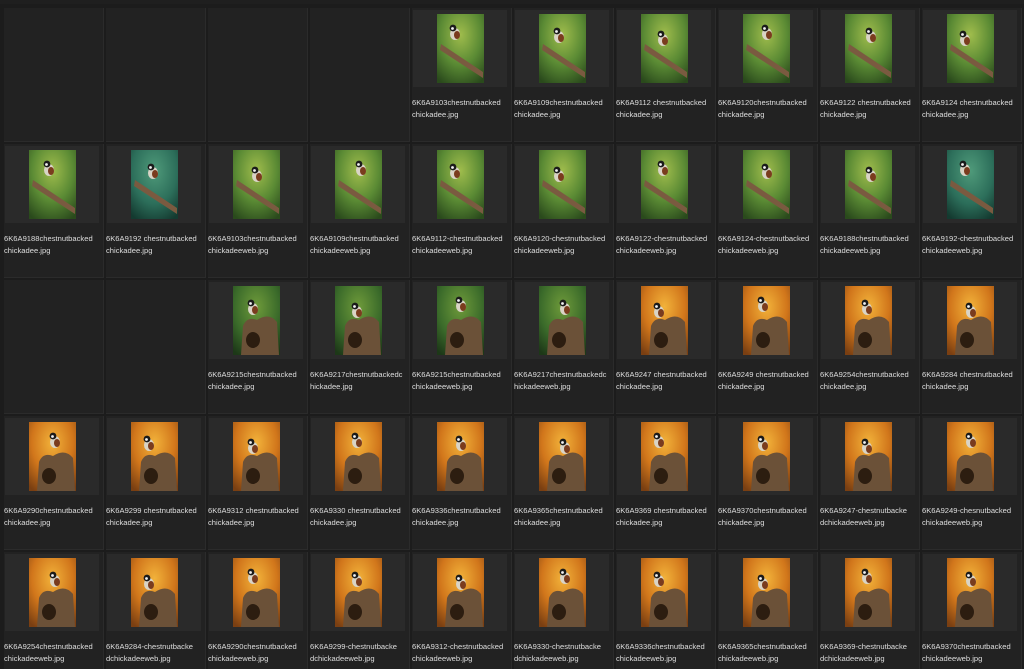 Image resolution: width=1024 pixels, height=669 pixels. I want to click on file-item: 6K6A9290chestnutbacked chickadee.jpg, so click(54, 483).